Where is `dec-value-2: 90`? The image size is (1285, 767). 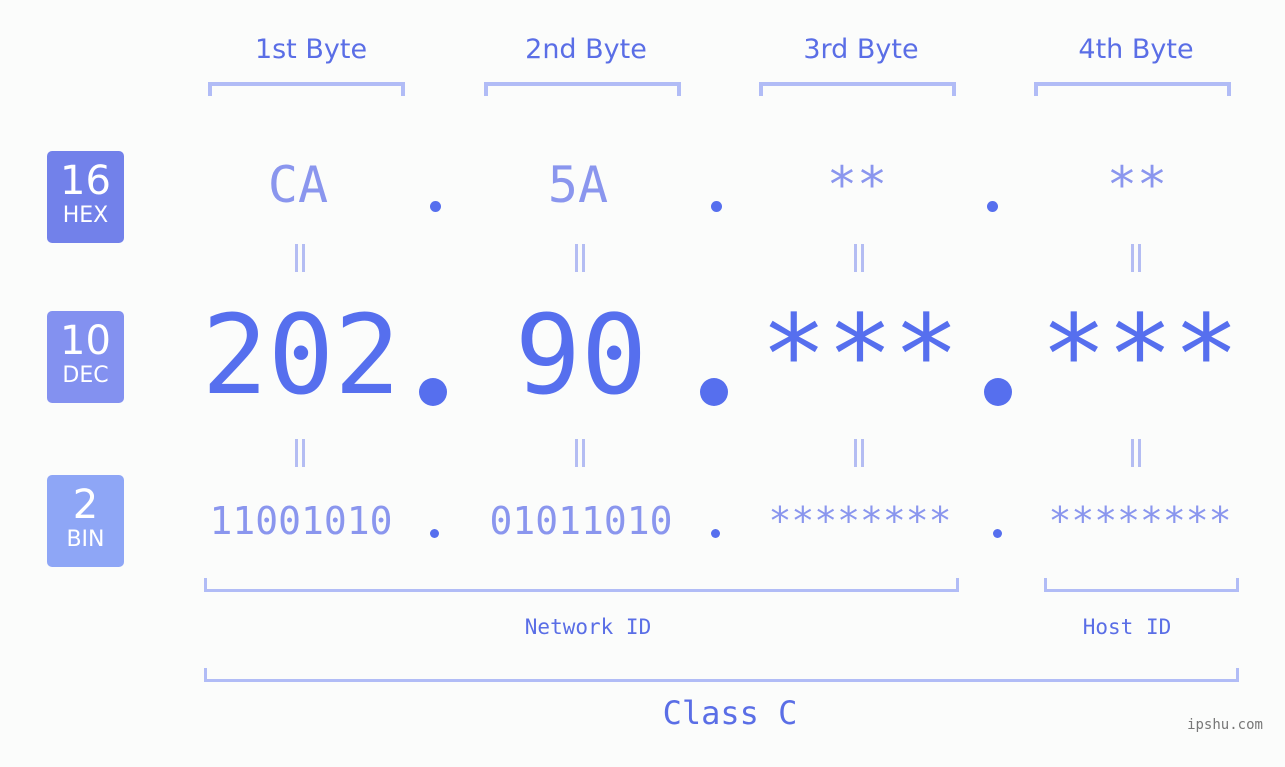 dec-value-2: 90 is located at coordinates (581, 355).